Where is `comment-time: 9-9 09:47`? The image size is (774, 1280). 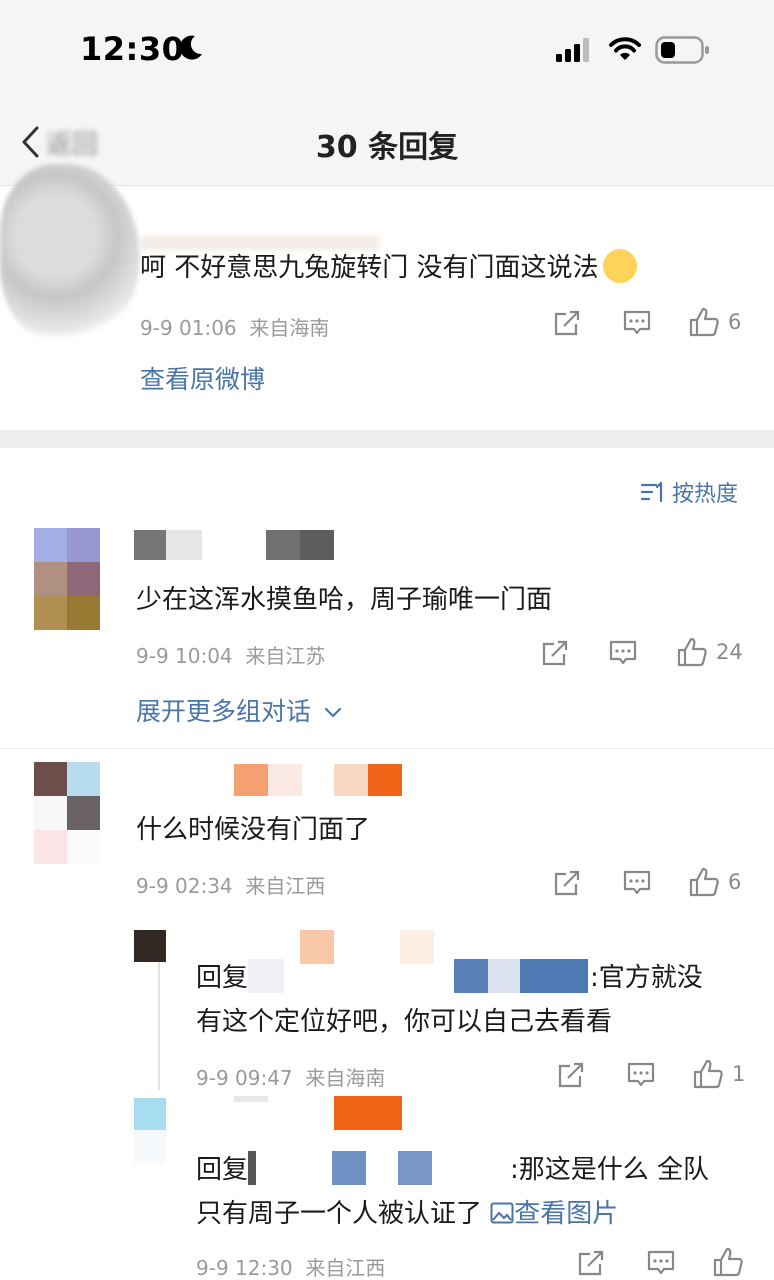 comment-time: 9-9 09:47 is located at coordinates (244, 1078).